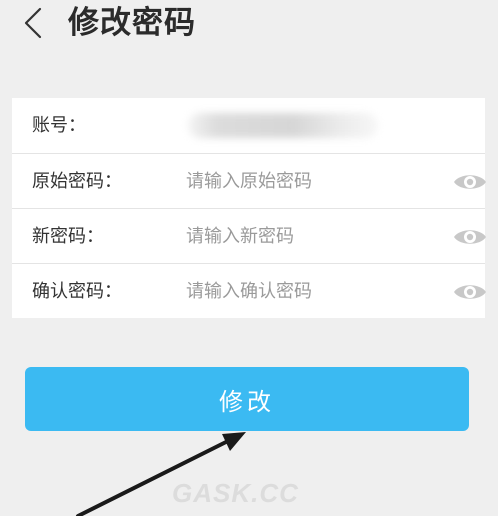 The image size is (498, 516). I want to click on chevron-left-icon, so click(33, 23).